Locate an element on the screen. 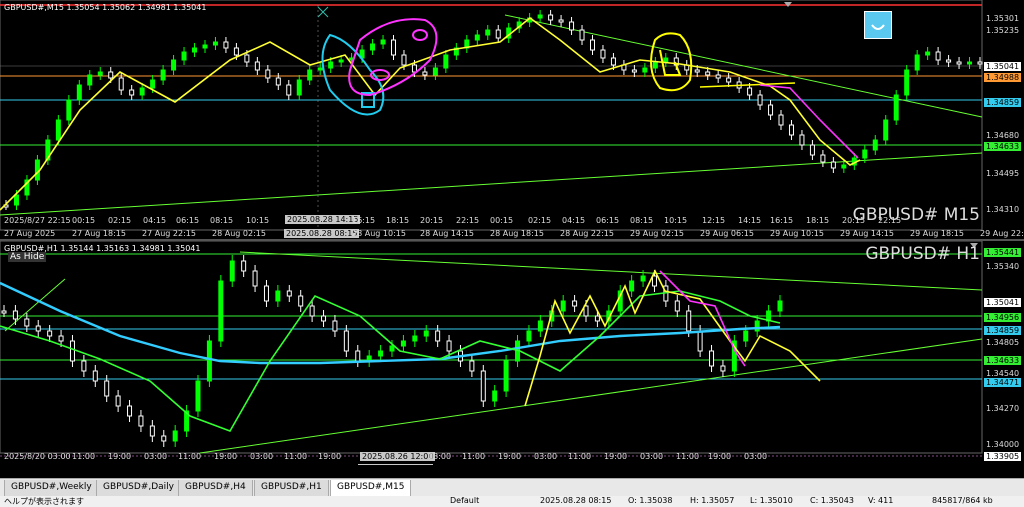 This screenshot has height=507, width=1024. as-hide-button: As Hide is located at coordinates (27, 257).